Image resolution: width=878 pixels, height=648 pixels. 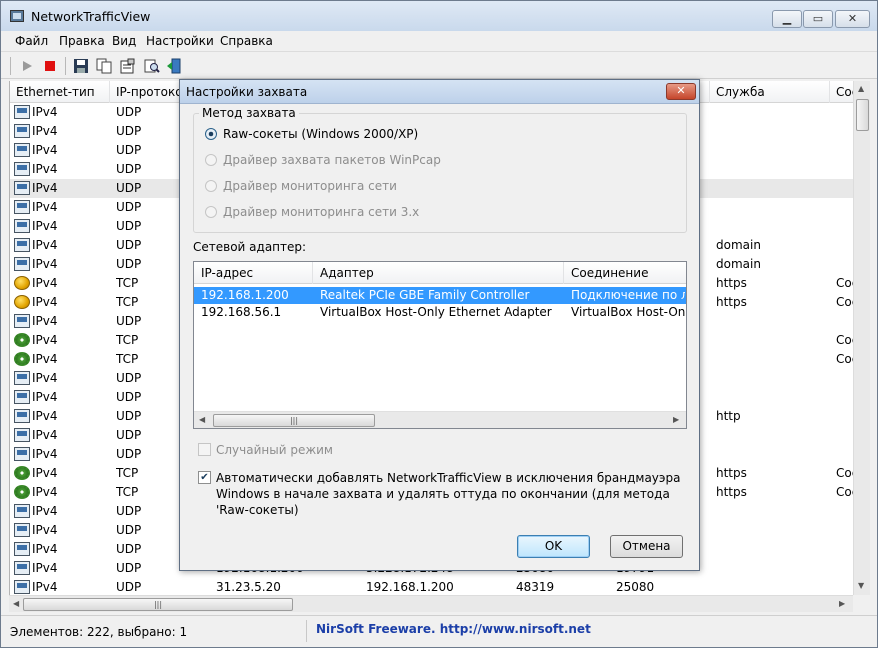 I want to click on copy-icon, so click(x=104, y=66).